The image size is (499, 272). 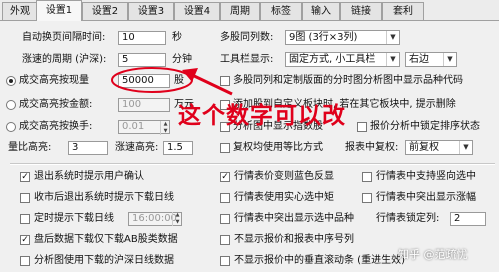 I want to click on report-adjust-label: 报表中复权:, so click(x=372, y=147).